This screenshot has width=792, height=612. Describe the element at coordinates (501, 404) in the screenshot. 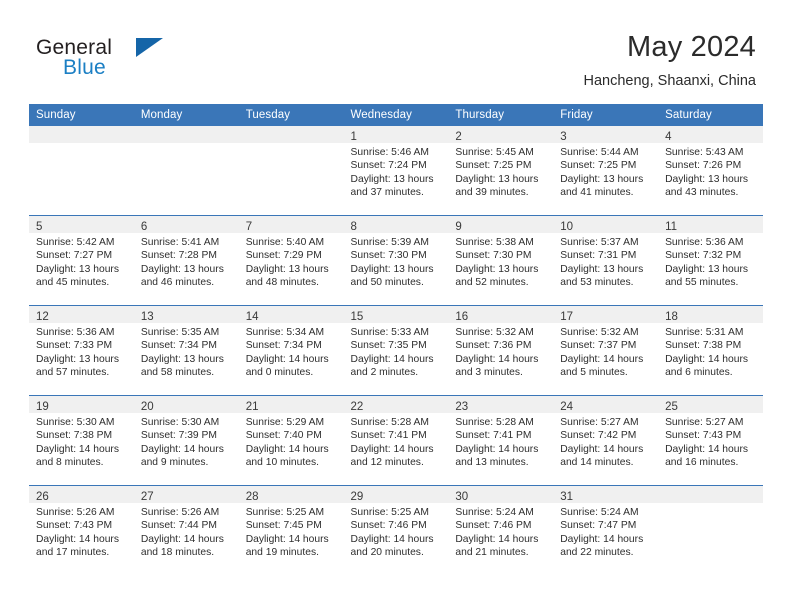

I see `day-number-strip: 23` at that location.